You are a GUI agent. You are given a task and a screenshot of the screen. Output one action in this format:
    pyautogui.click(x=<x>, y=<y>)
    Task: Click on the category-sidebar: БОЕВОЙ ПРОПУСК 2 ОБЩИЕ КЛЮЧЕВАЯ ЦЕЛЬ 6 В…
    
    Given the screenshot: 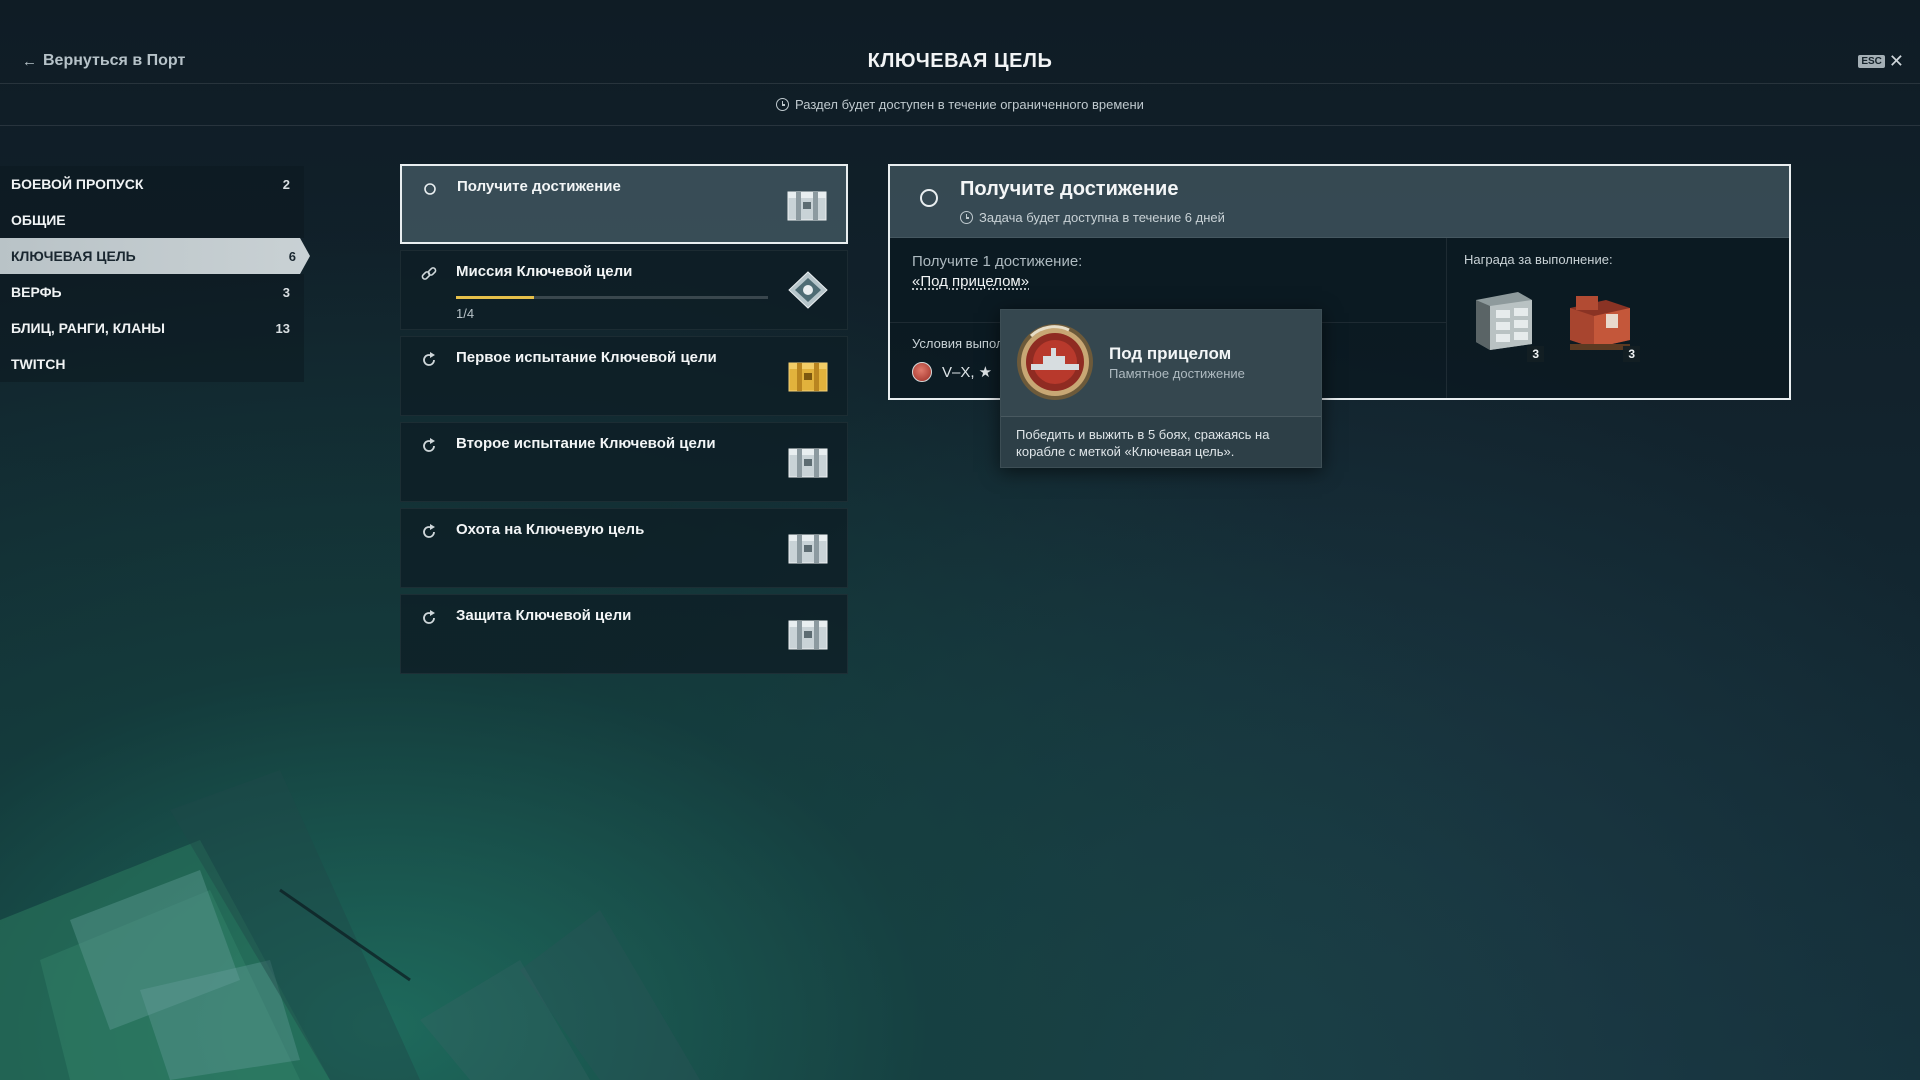 What is the action you would take?
    pyautogui.click(x=155, y=274)
    